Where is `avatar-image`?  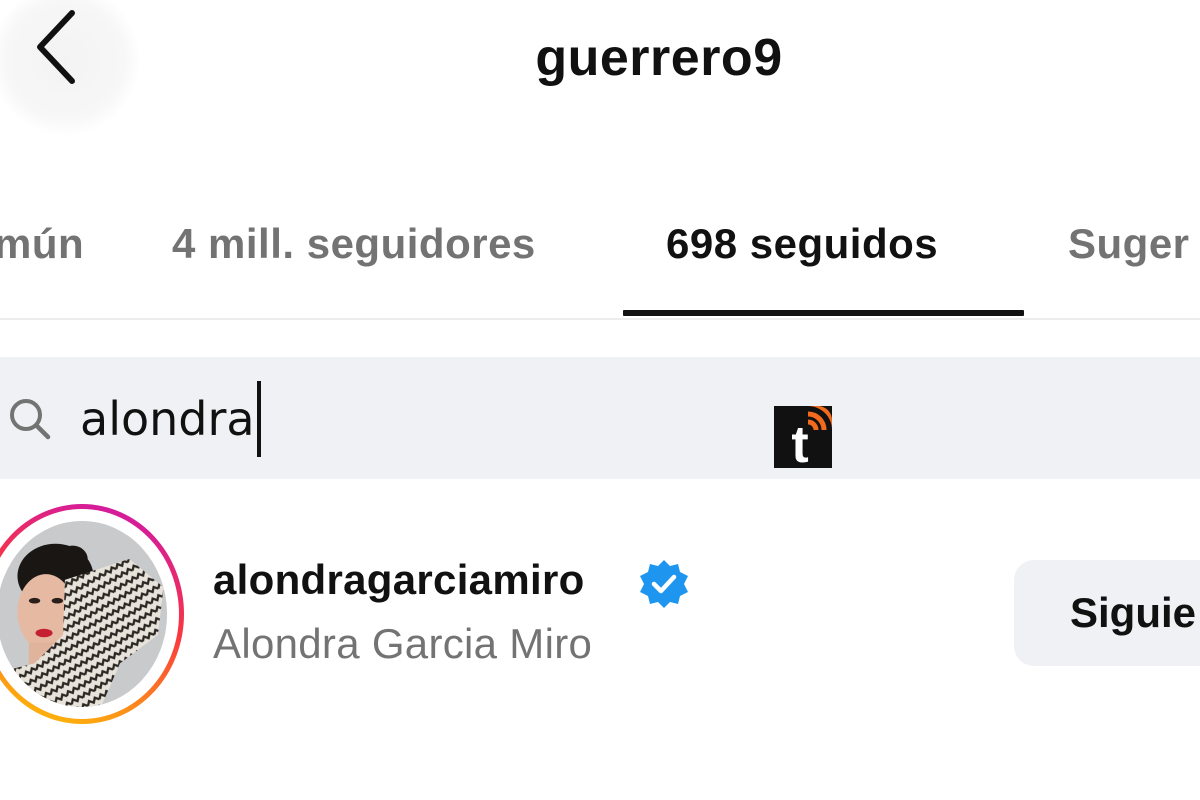 avatar-image is located at coordinates (83, 614).